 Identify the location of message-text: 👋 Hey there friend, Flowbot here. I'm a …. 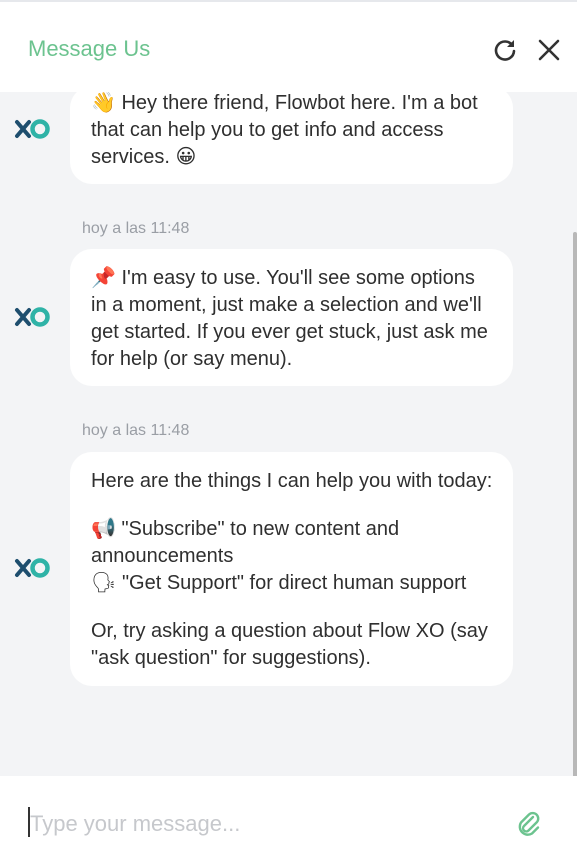
(284, 130).